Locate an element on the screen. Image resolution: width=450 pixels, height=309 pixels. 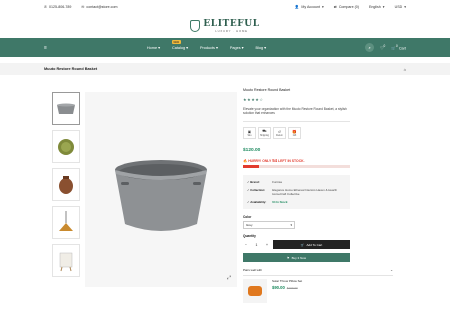
logo-title: ELITEFUL is located at coordinates (231, 23).